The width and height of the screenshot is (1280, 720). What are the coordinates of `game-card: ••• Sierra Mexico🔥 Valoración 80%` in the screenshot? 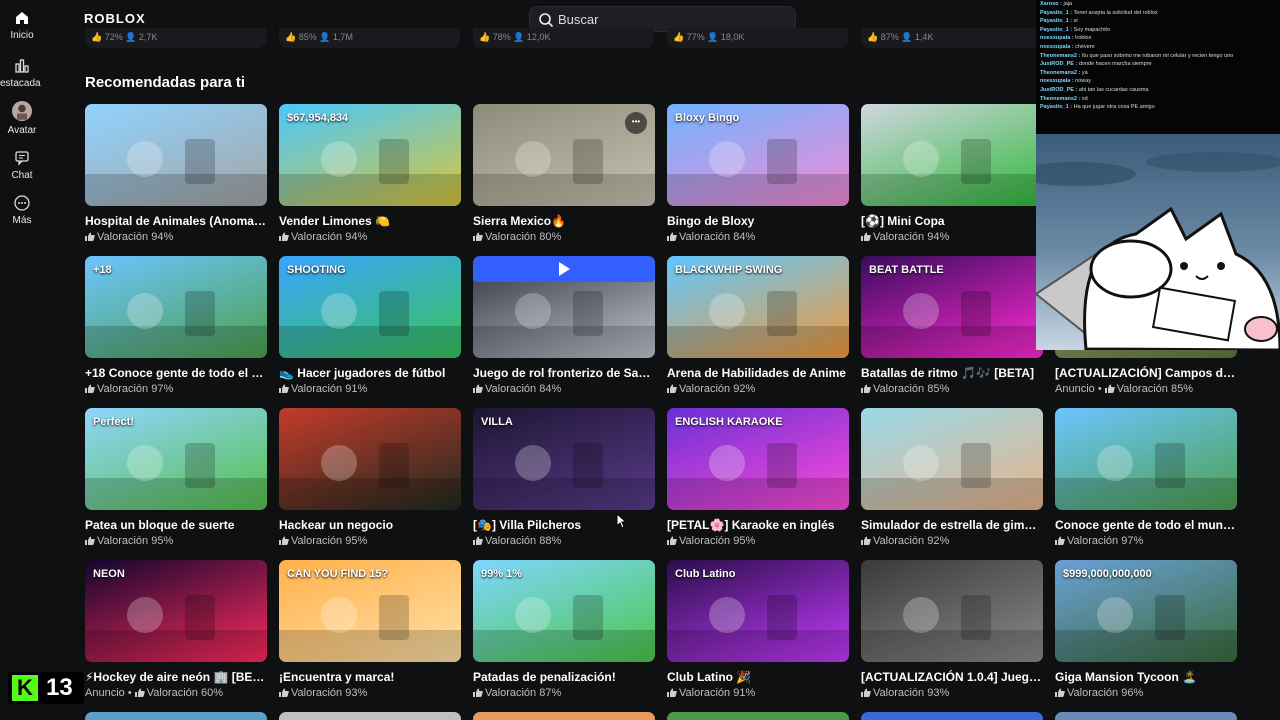 It's located at (564, 173).